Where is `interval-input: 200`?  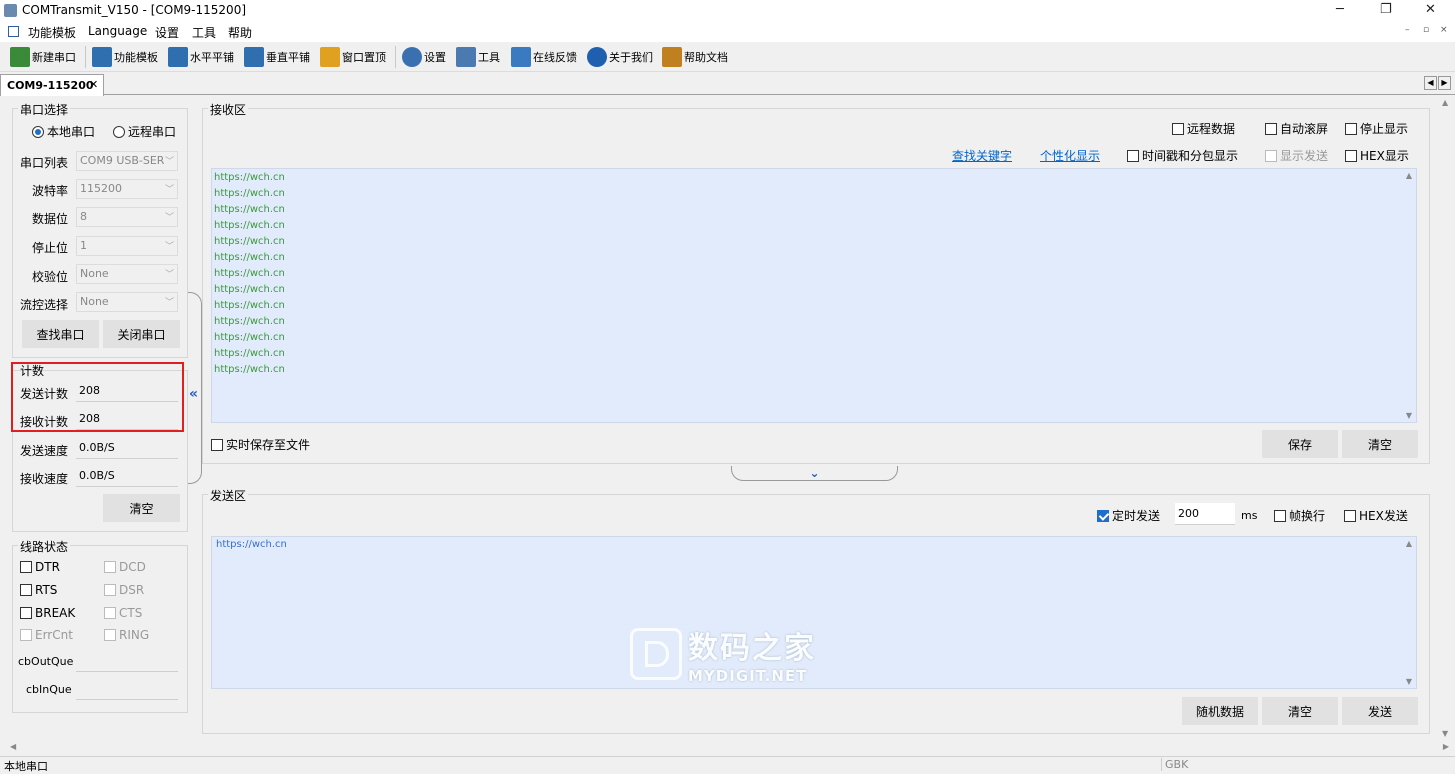 interval-input: 200 is located at coordinates (1205, 514).